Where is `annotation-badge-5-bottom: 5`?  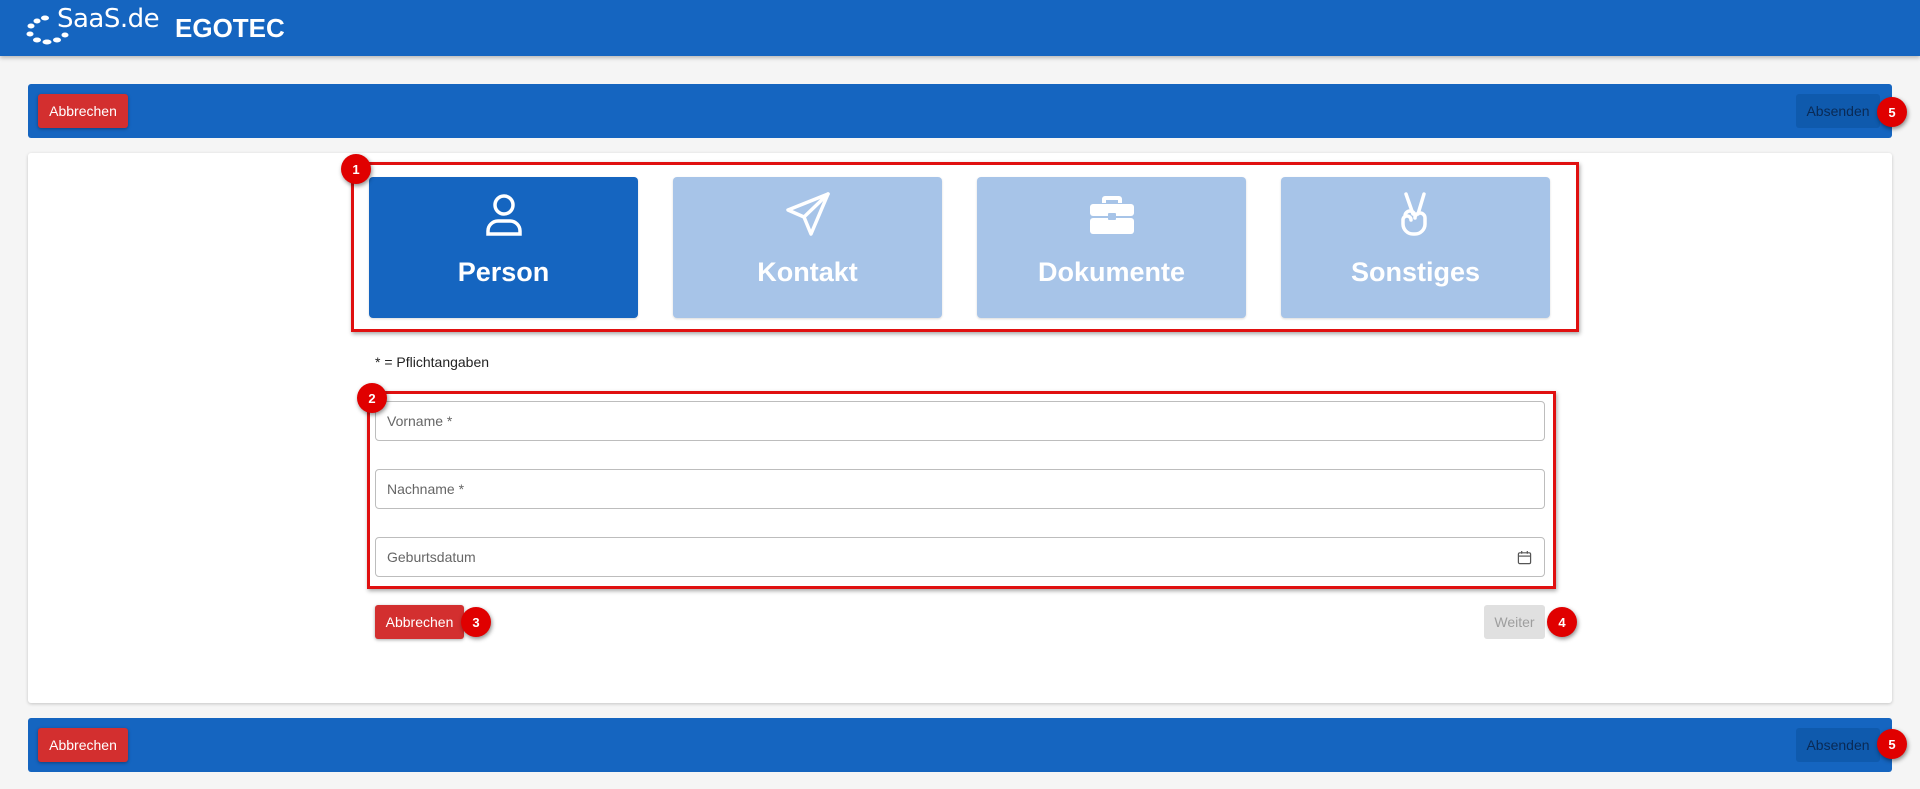
annotation-badge-5-bottom: 5 is located at coordinates (1892, 744).